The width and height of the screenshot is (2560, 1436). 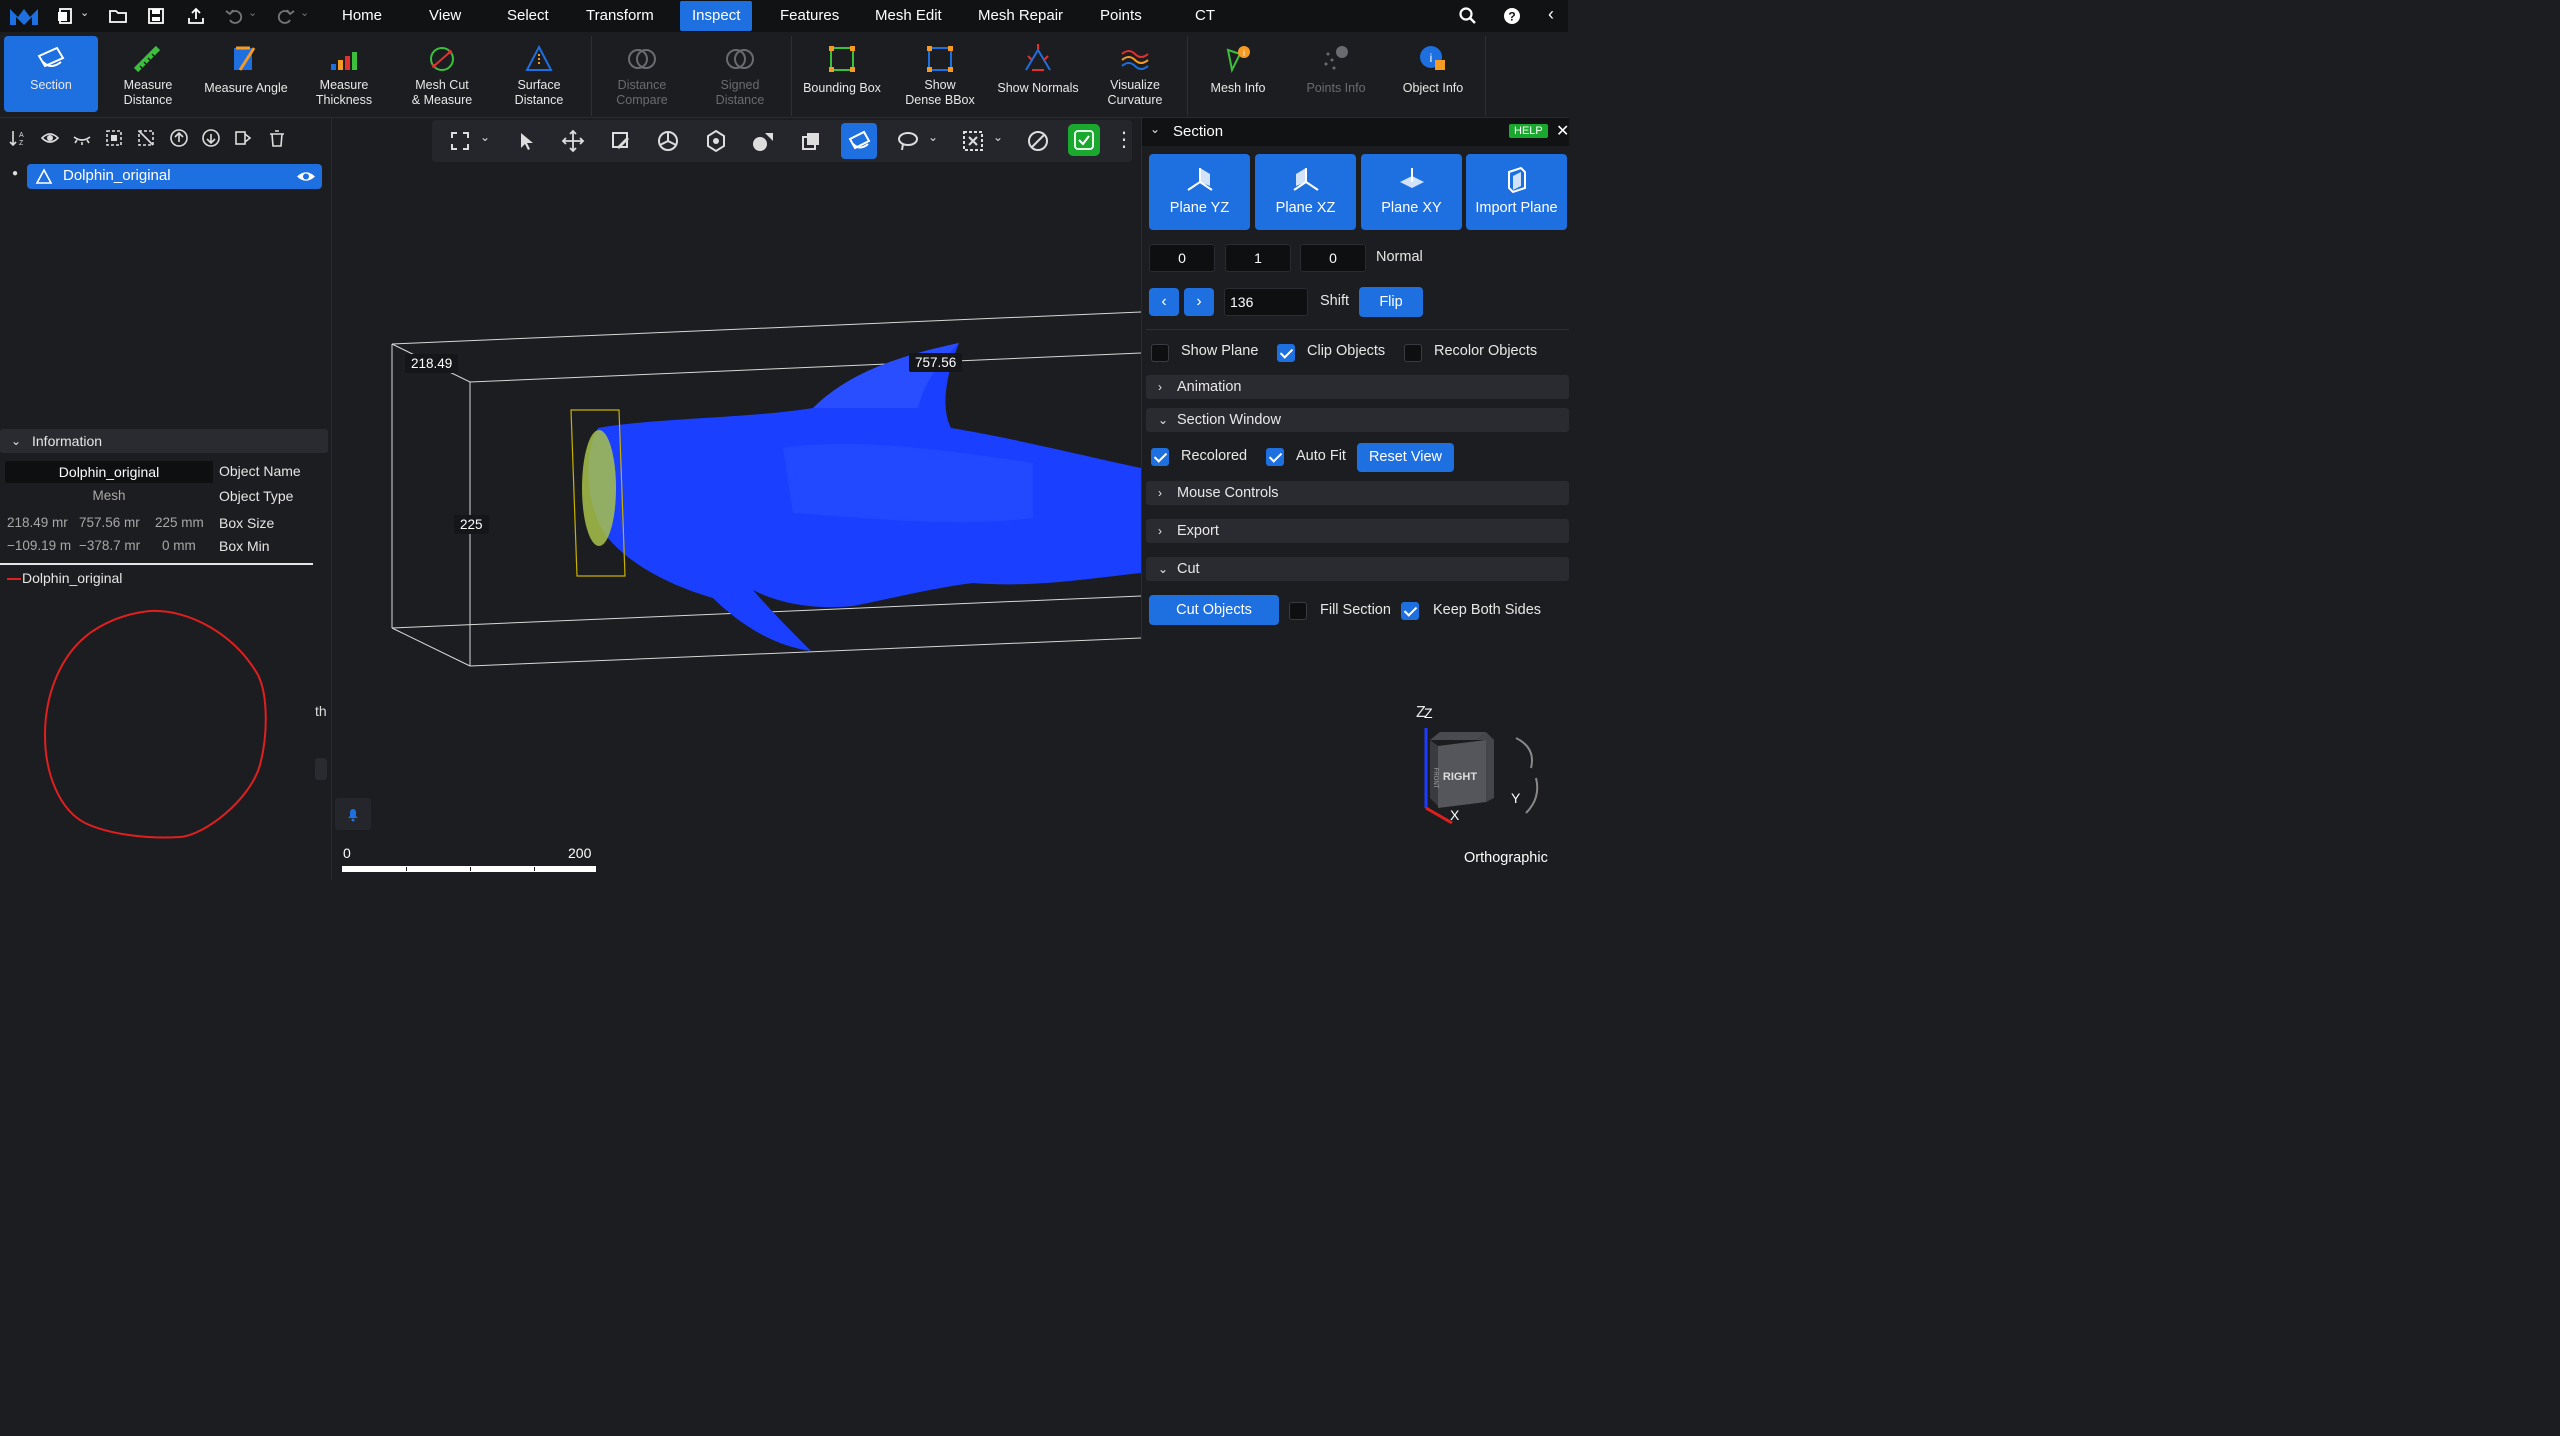 I want to click on app-logo-icon, so click(x=24, y=16).